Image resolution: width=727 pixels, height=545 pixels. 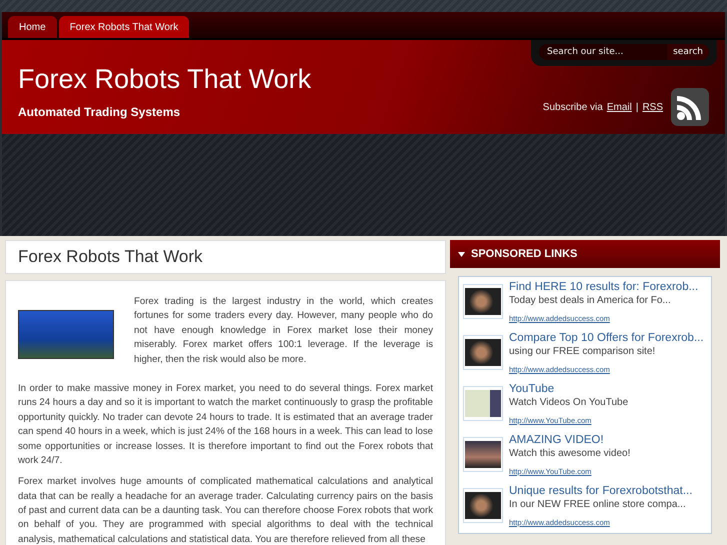 What do you see at coordinates (572, 107) in the screenshot?
I see `subscribe-label: Subscribe via` at bounding box center [572, 107].